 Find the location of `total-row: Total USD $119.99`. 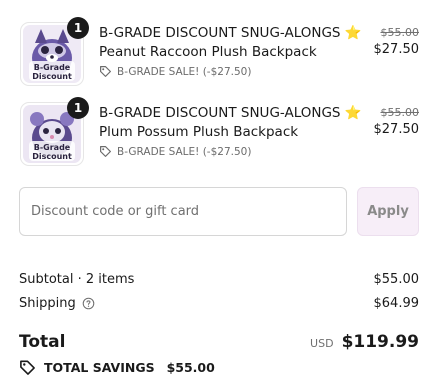

total-row: Total USD $119.99 is located at coordinates (219, 342).